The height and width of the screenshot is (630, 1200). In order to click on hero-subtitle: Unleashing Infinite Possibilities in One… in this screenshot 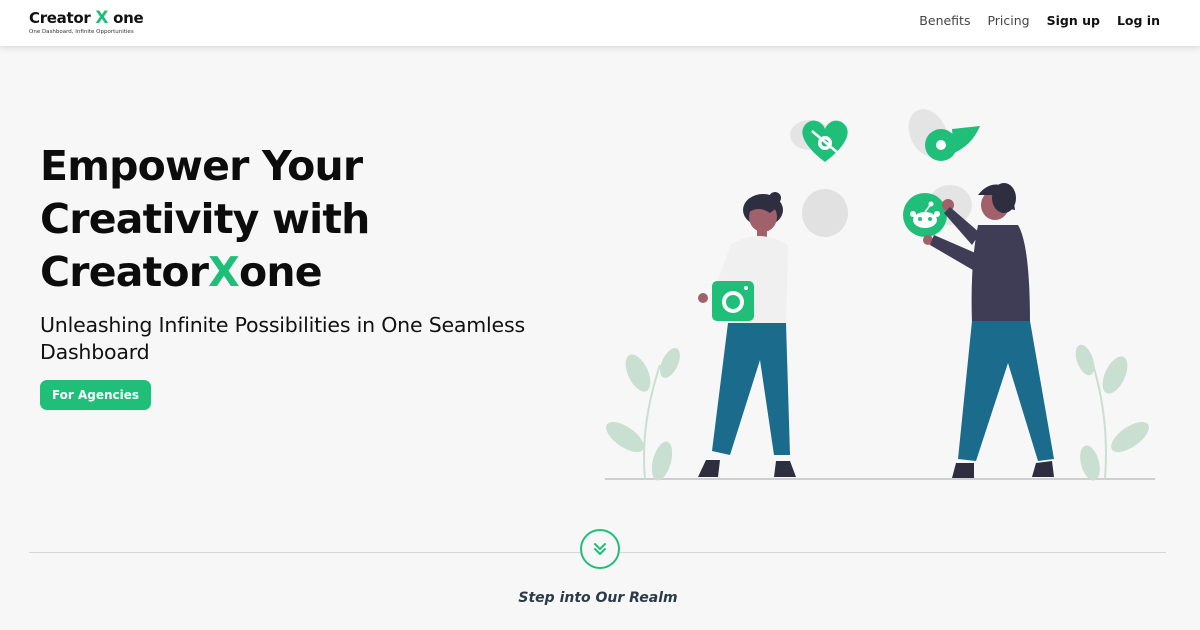, I will do `click(282, 338)`.